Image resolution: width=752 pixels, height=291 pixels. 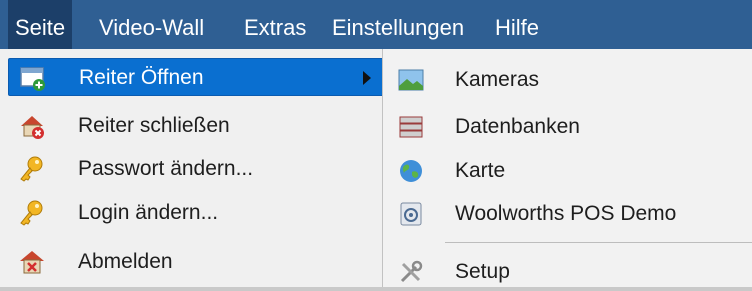 I want to click on pos-demo-icon, so click(x=411, y=214).